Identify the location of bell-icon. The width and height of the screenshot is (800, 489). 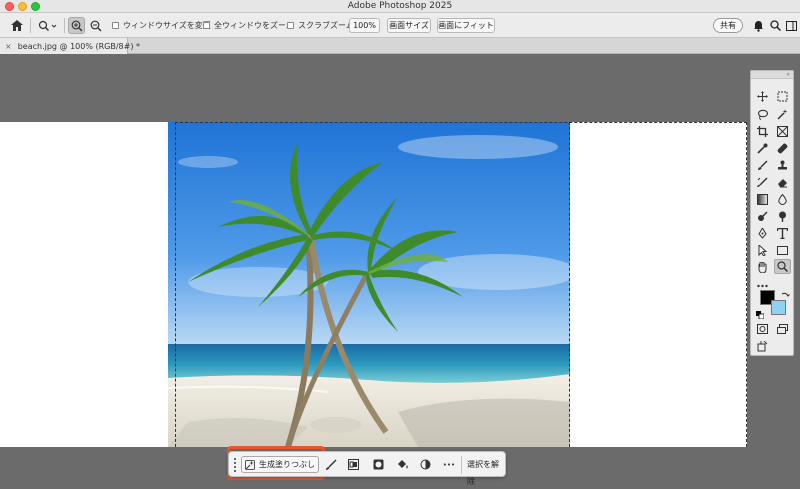
(758, 26).